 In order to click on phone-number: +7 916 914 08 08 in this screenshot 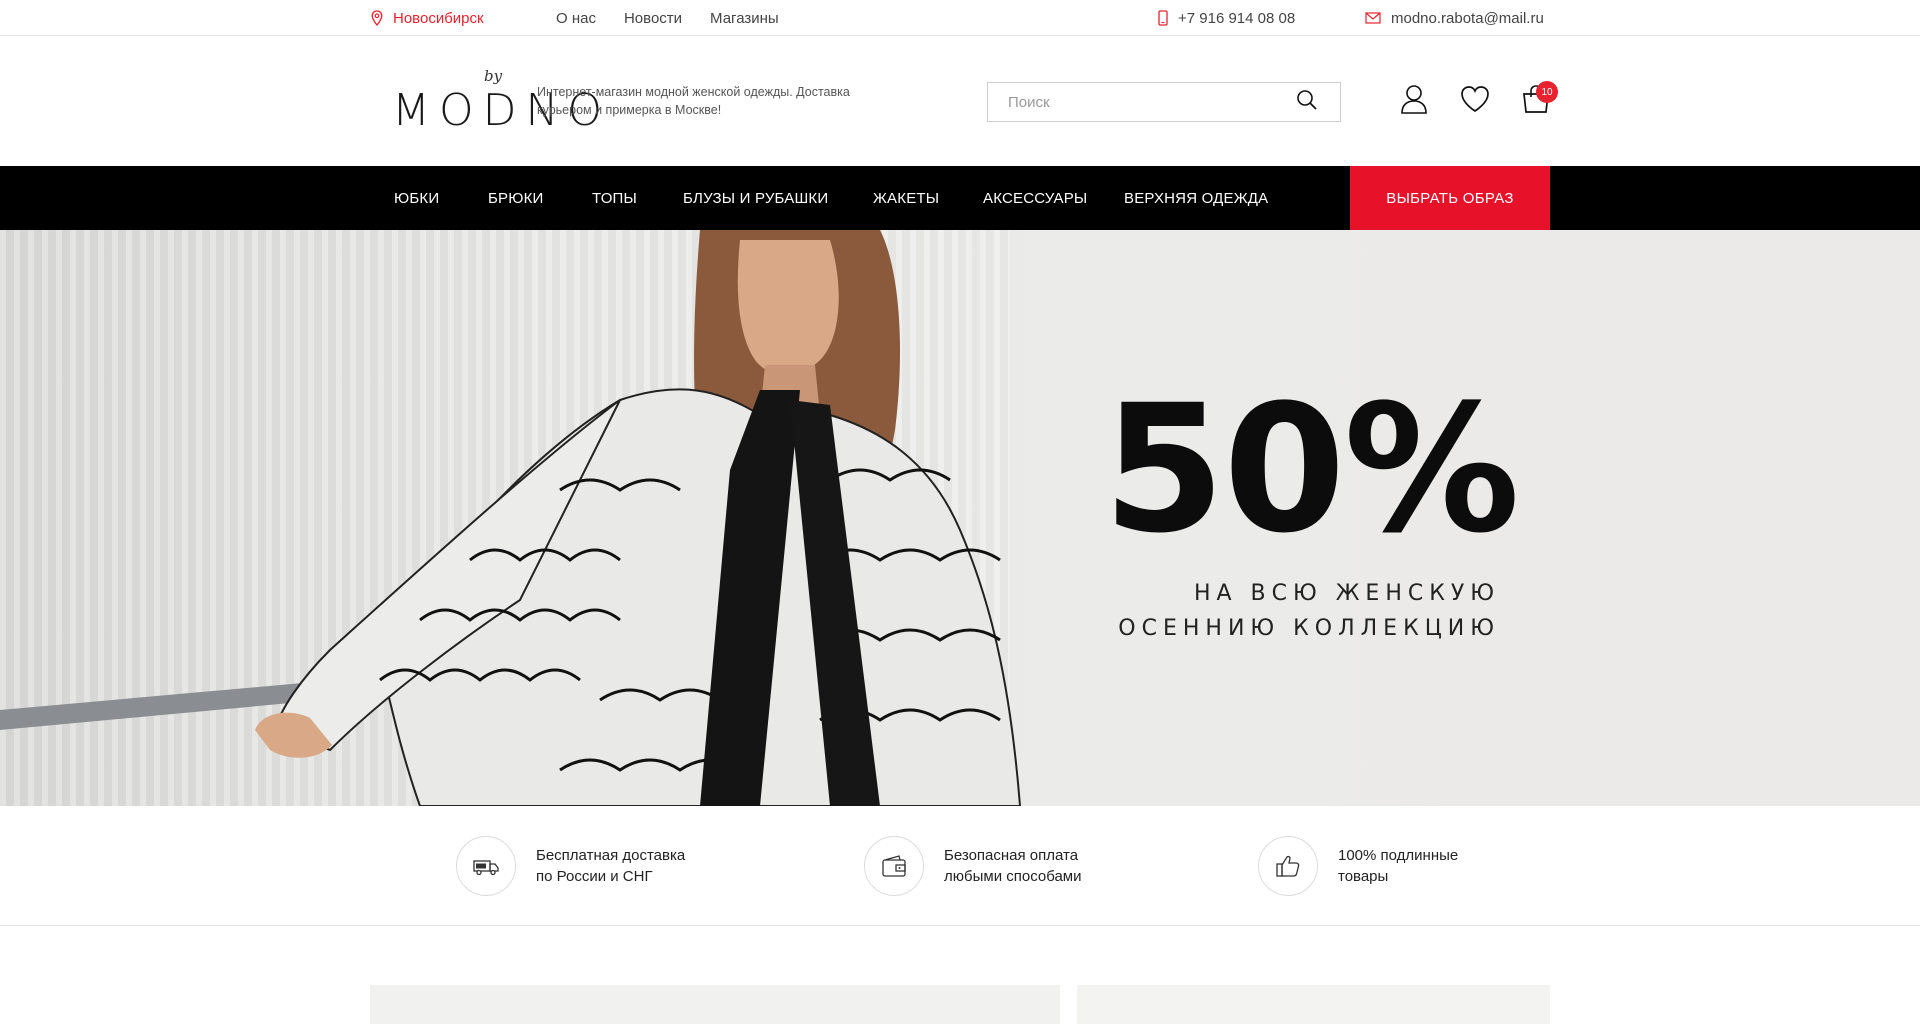, I will do `click(1237, 18)`.